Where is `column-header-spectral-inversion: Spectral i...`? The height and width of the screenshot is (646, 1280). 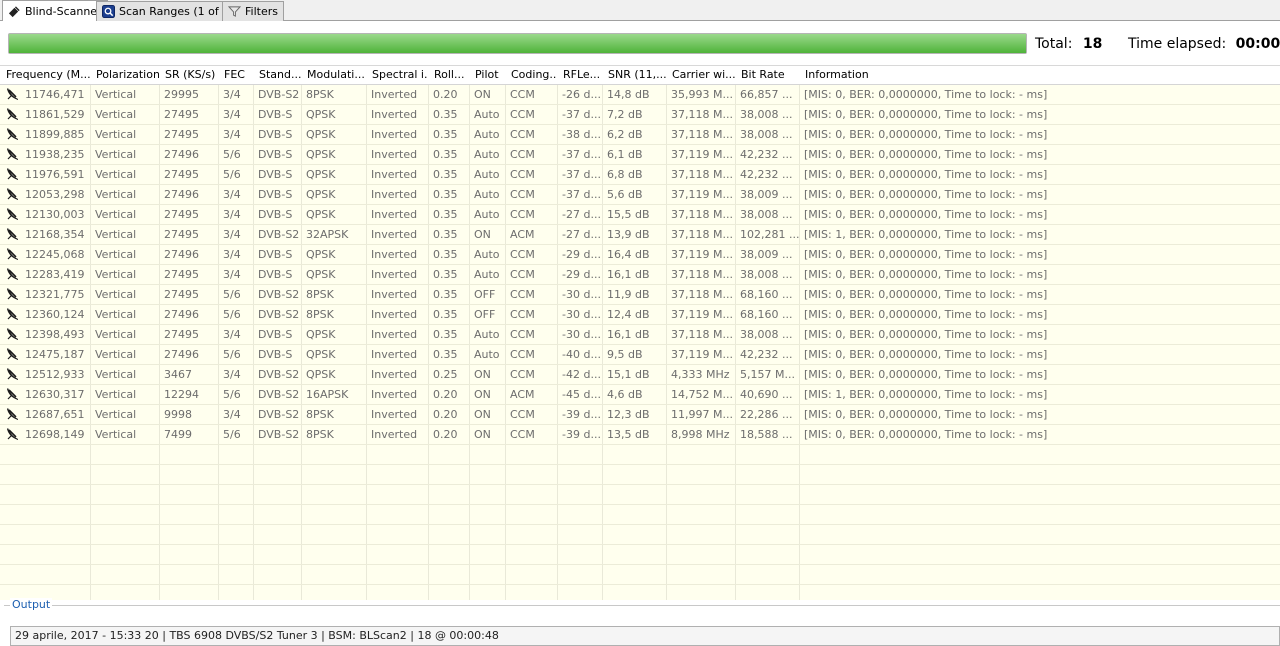 column-header-spectral-inversion: Spectral i... is located at coordinates (397, 75).